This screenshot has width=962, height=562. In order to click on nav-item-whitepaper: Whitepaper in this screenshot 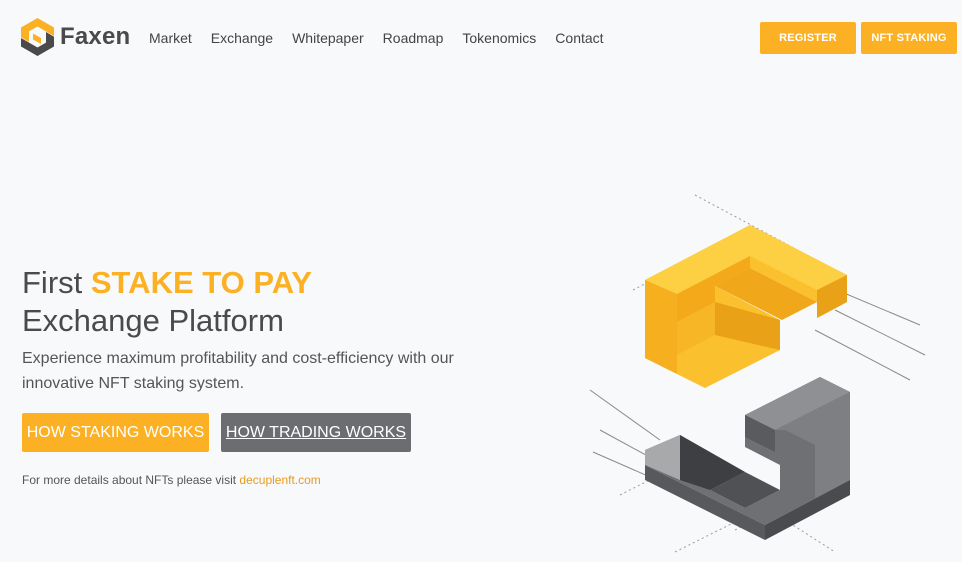, I will do `click(328, 38)`.